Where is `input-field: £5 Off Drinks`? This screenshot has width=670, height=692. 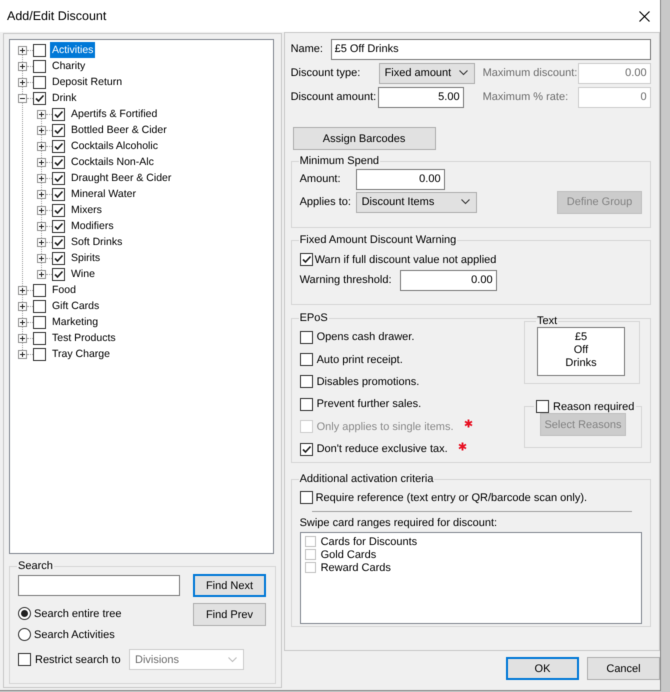
input-field: £5 Off Drinks is located at coordinates (490, 49).